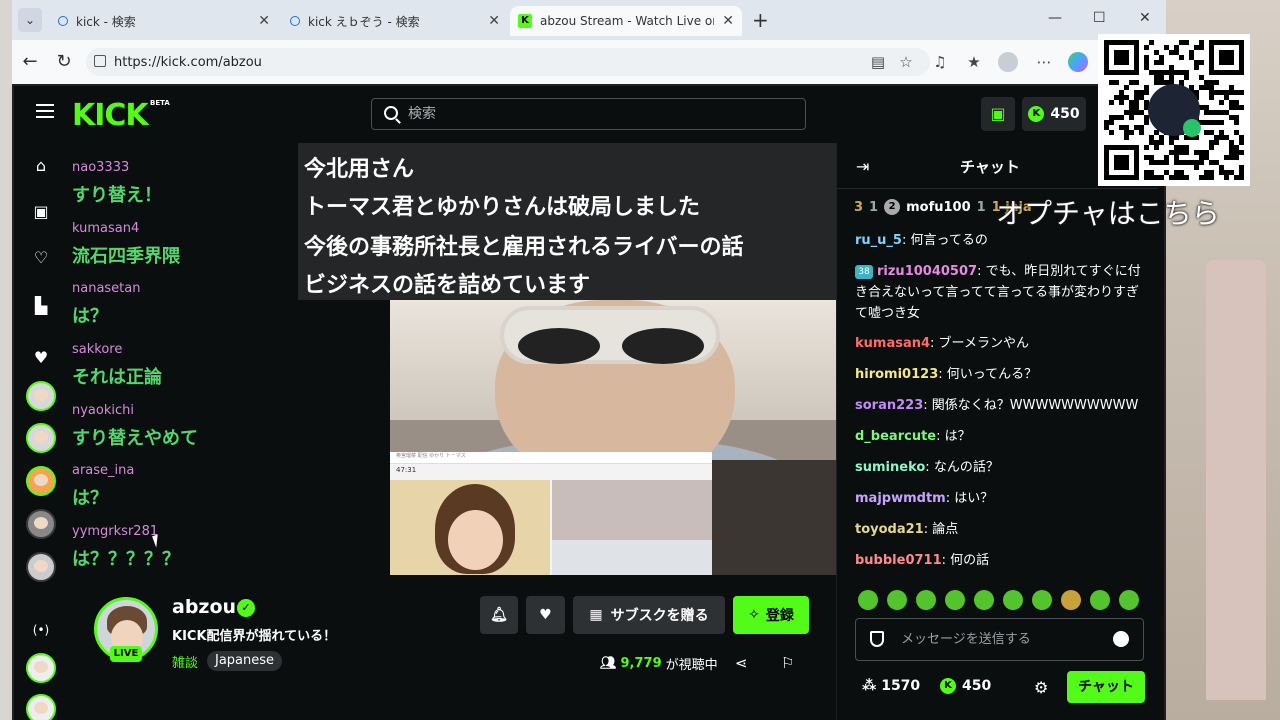 This screenshot has height=720, width=1280. What do you see at coordinates (45, 112) in the screenshot?
I see `menu-icon` at bounding box center [45, 112].